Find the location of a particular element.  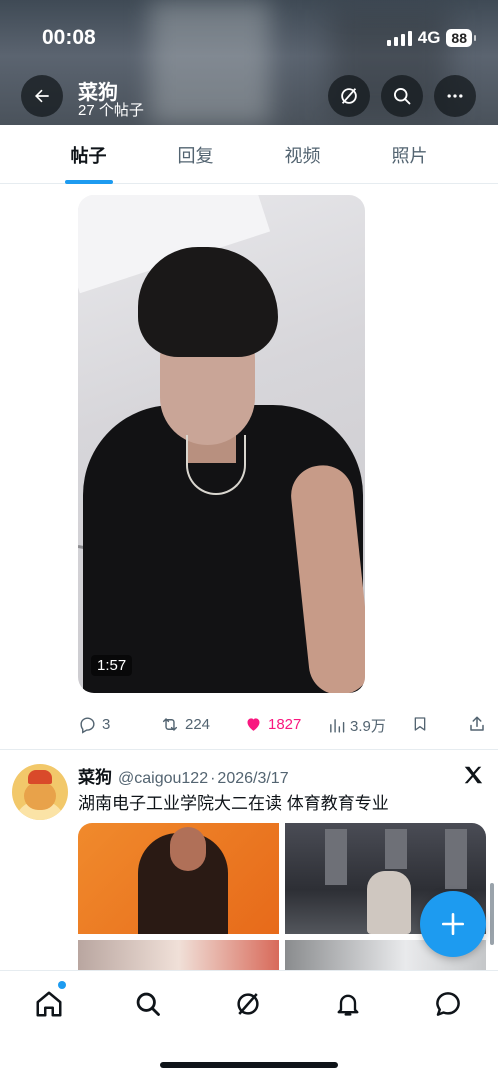

nav-notifications is located at coordinates (348, 1004).